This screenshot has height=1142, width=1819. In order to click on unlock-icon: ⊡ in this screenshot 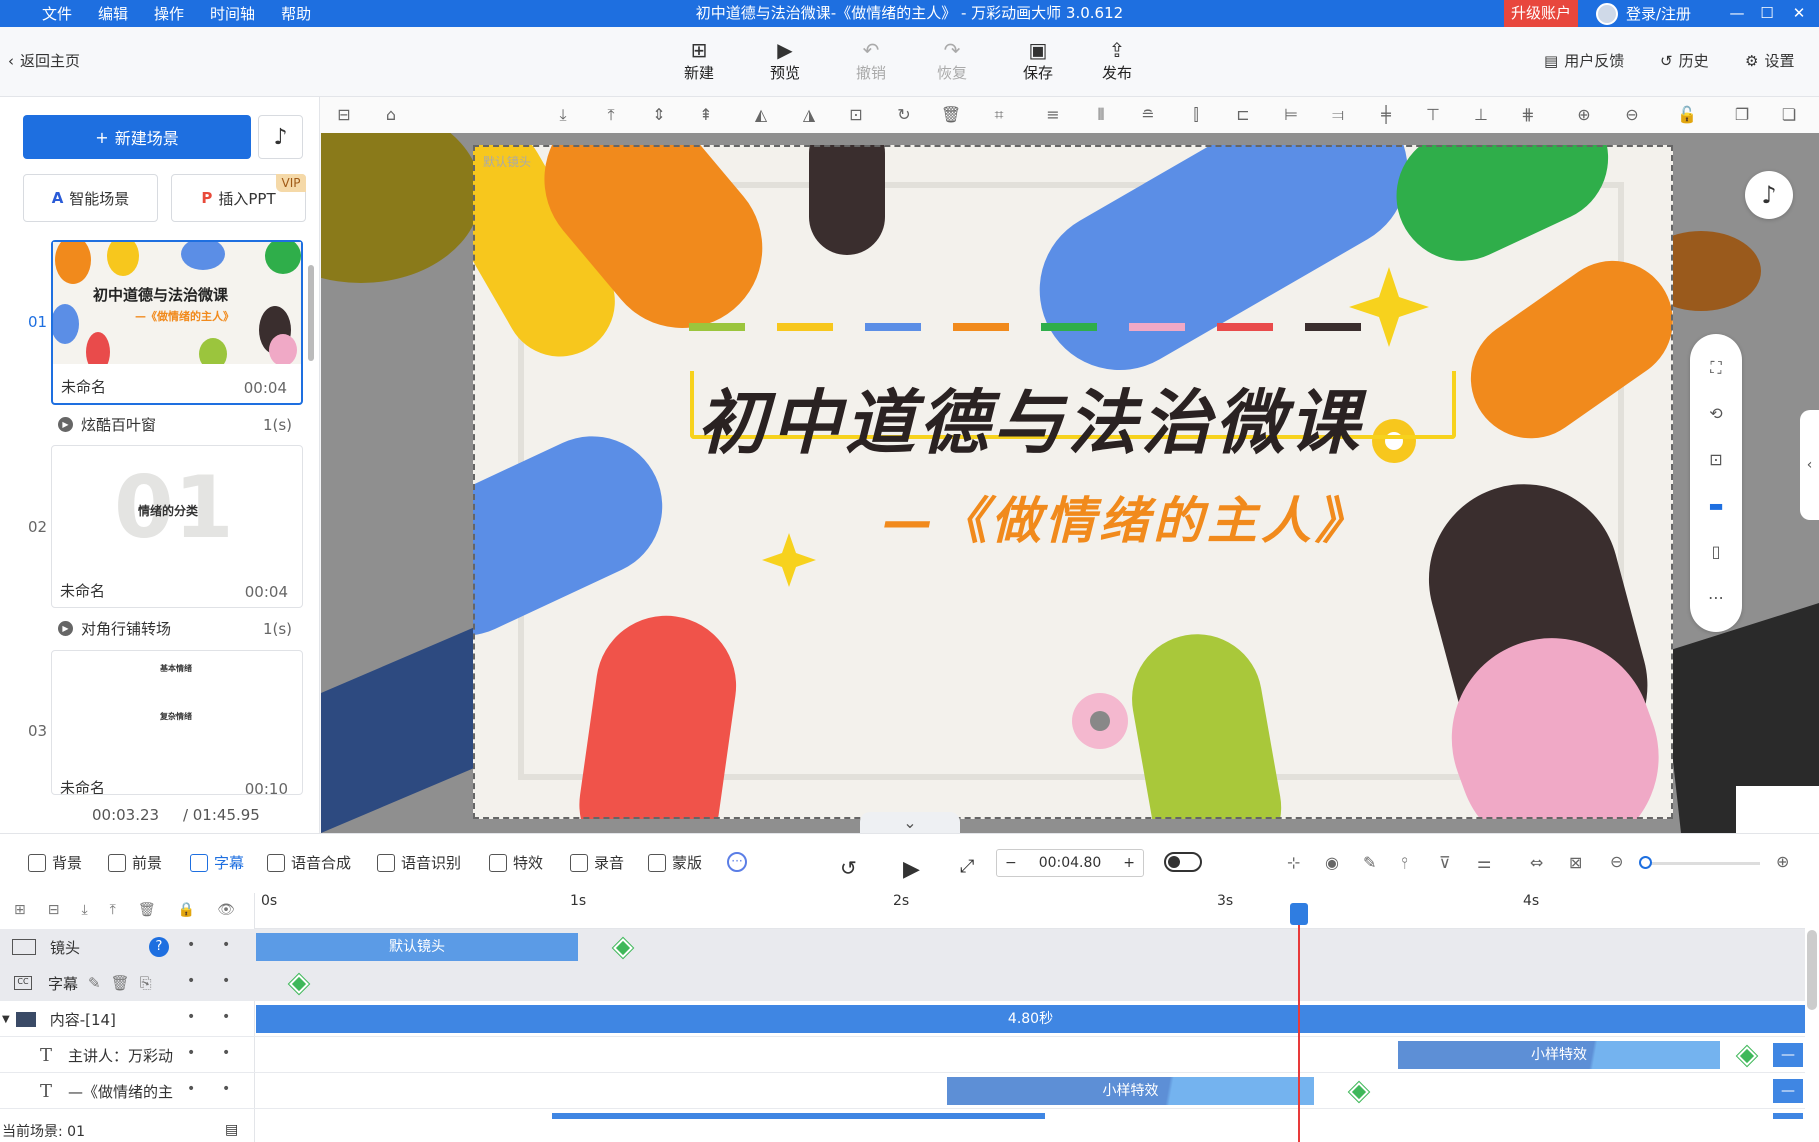, I will do `click(1716, 462)`.